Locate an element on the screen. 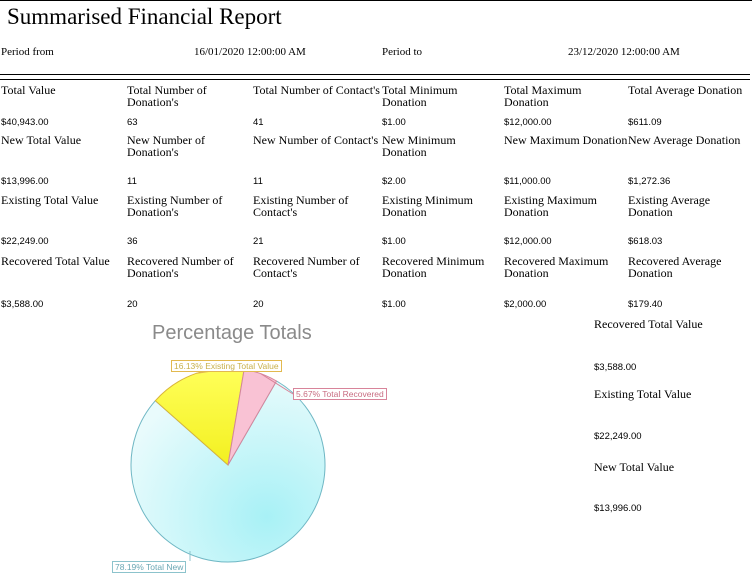 This screenshot has height=574, width=752. period-from-value: 16/01/2020 12:00:00 AM is located at coordinates (250, 52).